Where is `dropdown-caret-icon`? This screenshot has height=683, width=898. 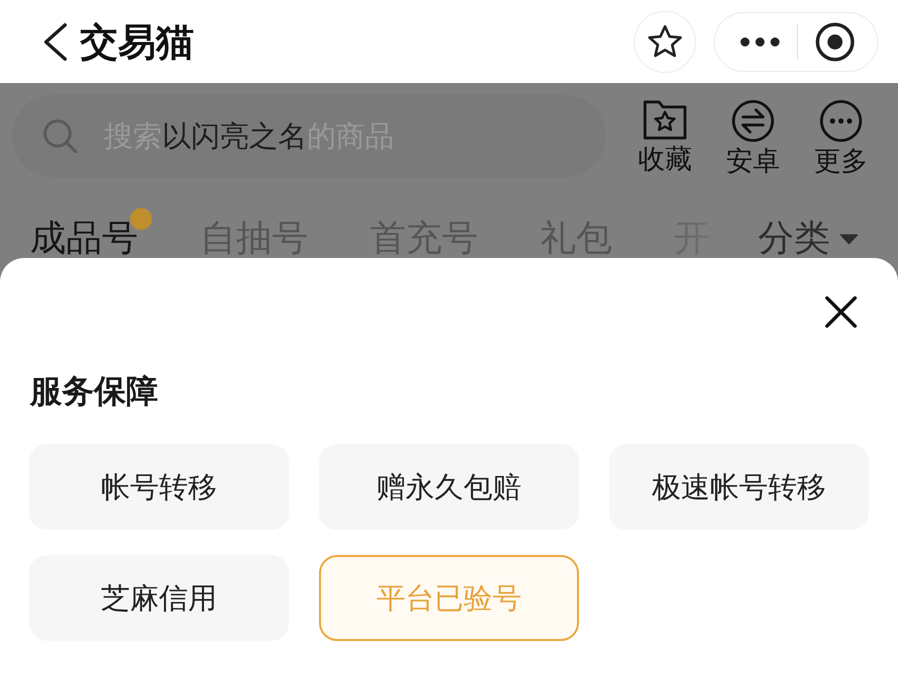
dropdown-caret-icon is located at coordinates (849, 239).